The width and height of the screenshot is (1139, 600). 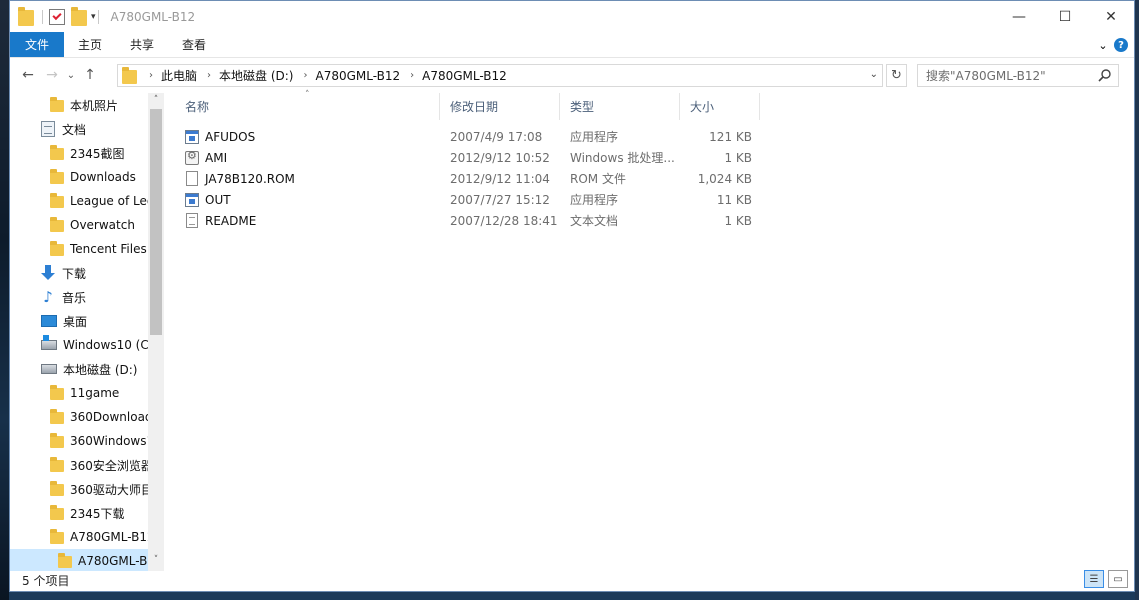 I want to click on maximize-button: ☐, so click(x=1065, y=16).